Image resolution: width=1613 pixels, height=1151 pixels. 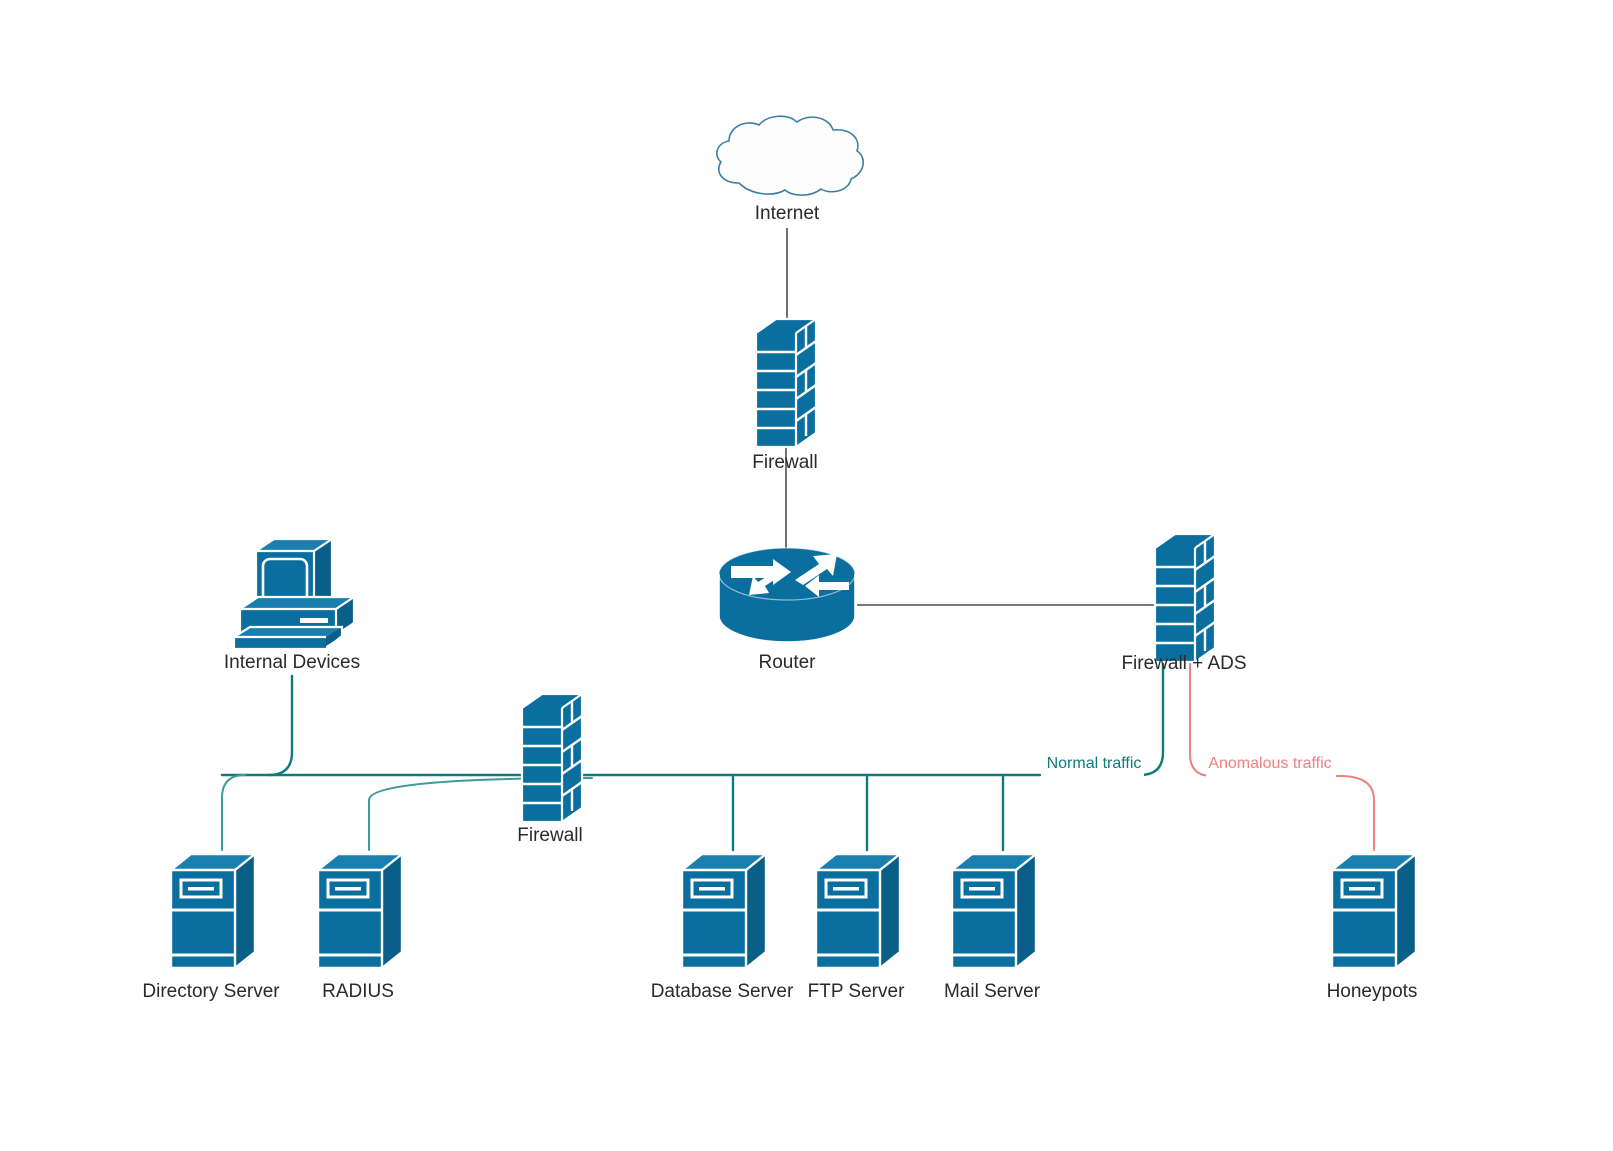 What do you see at coordinates (280, 725) in the screenshot?
I see `edge-internal-bus` at bounding box center [280, 725].